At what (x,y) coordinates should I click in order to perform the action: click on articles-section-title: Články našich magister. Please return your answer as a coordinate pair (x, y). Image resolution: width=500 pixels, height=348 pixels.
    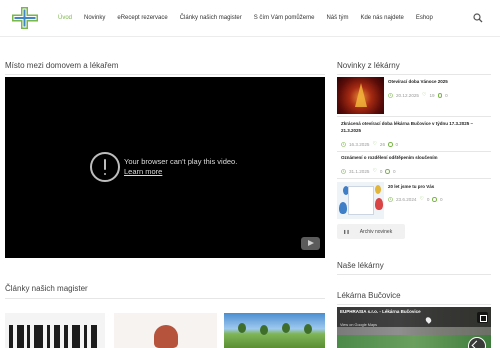
    Looking at the image, I should click on (46, 288).